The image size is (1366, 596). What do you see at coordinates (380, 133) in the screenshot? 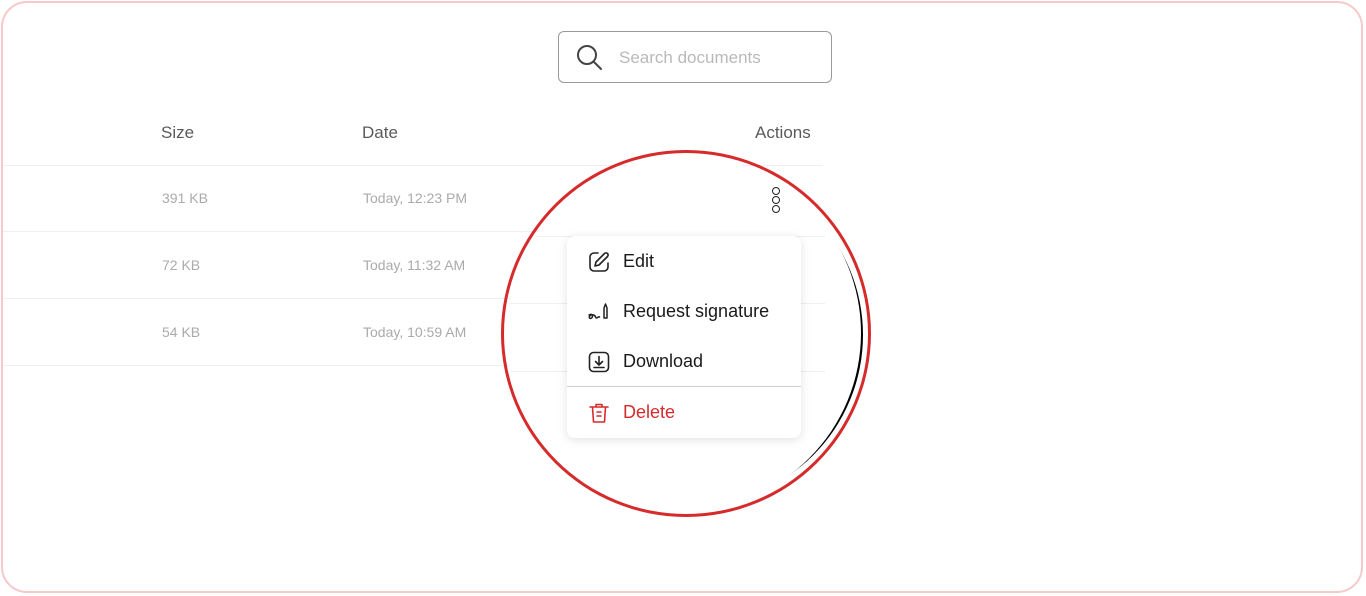
I see `column-header-date: Date` at bounding box center [380, 133].